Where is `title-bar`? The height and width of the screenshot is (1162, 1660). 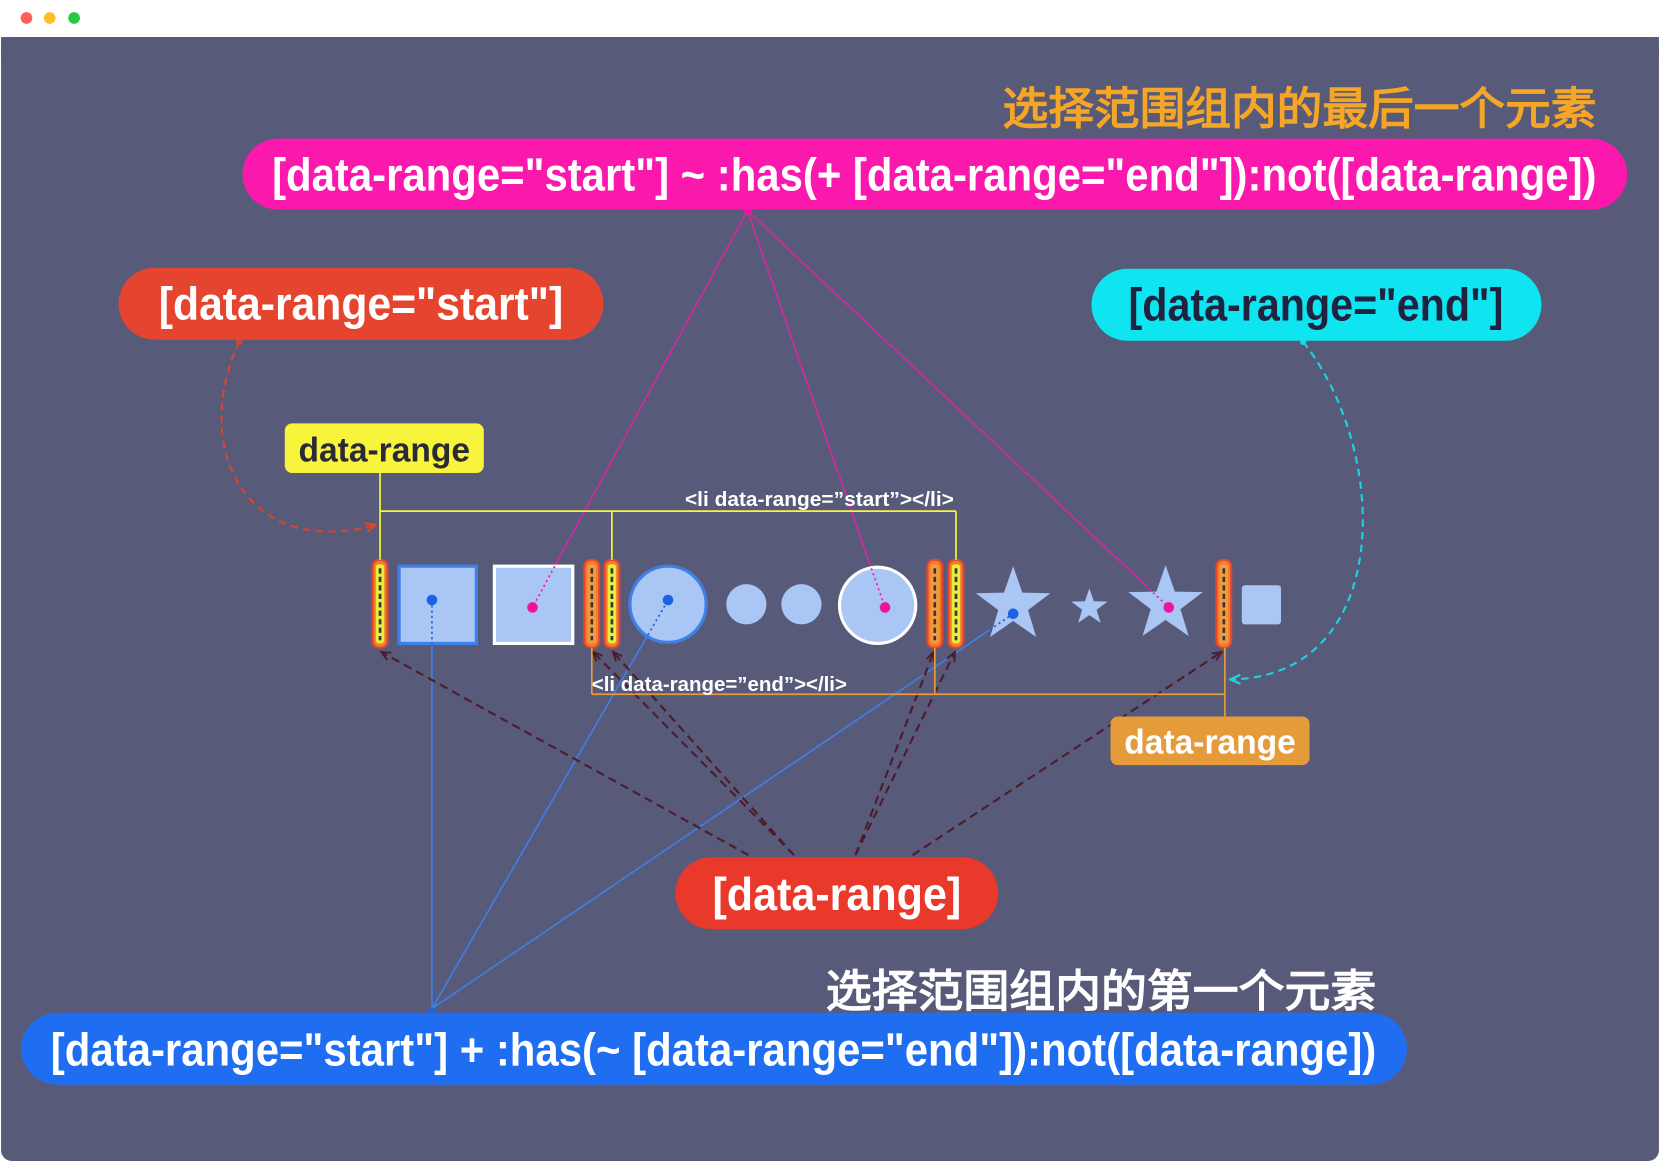 title-bar is located at coordinates (830, 19).